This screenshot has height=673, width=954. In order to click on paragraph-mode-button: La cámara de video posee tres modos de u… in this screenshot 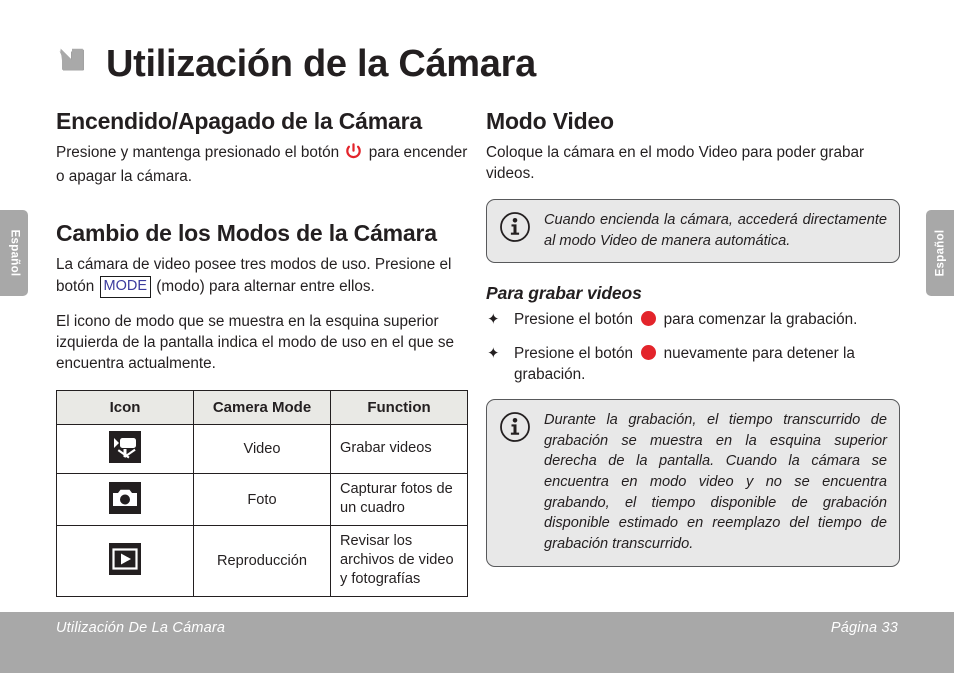, I will do `click(262, 276)`.